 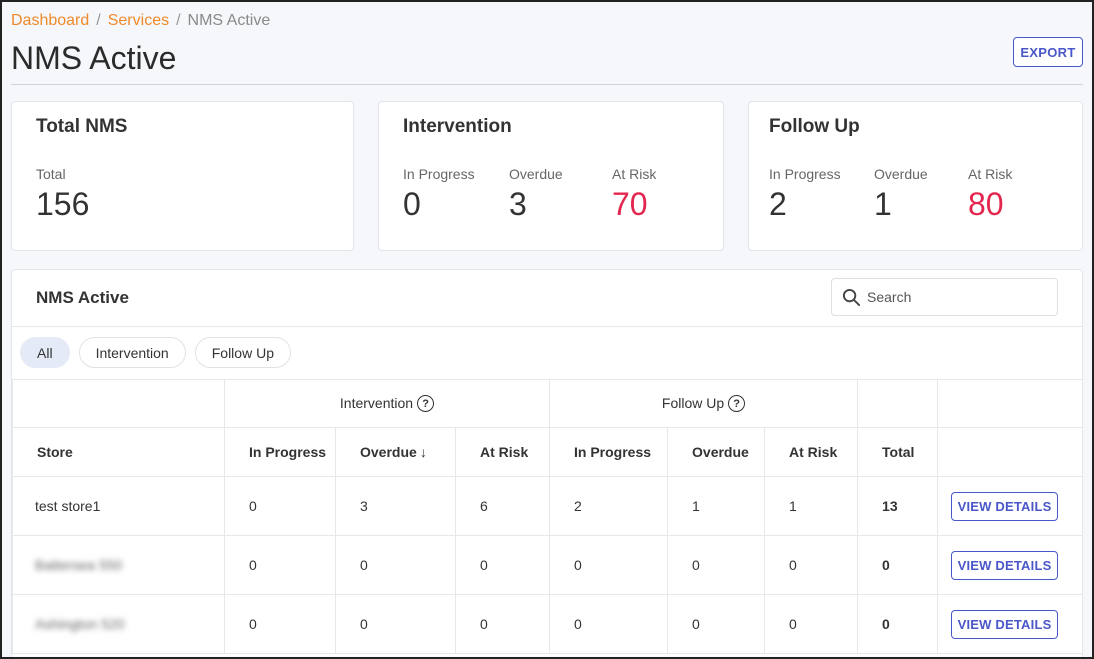 What do you see at coordinates (547, 84) in the screenshot?
I see `header-divider` at bounding box center [547, 84].